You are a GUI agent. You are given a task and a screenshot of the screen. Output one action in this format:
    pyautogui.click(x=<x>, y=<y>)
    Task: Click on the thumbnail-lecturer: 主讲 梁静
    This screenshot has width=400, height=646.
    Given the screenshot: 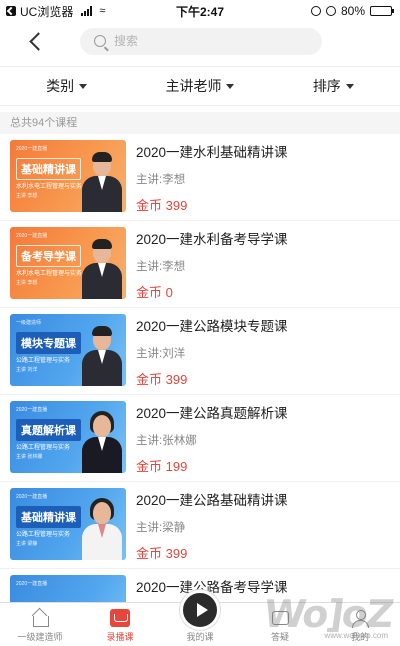 What is the action you would take?
    pyautogui.click(x=27, y=544)
    